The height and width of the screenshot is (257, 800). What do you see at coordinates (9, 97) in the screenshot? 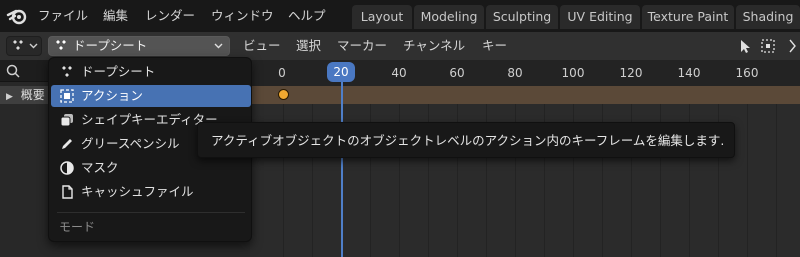
I see `expand-triangle-icon: ▶` at bounding box center [9, 97].